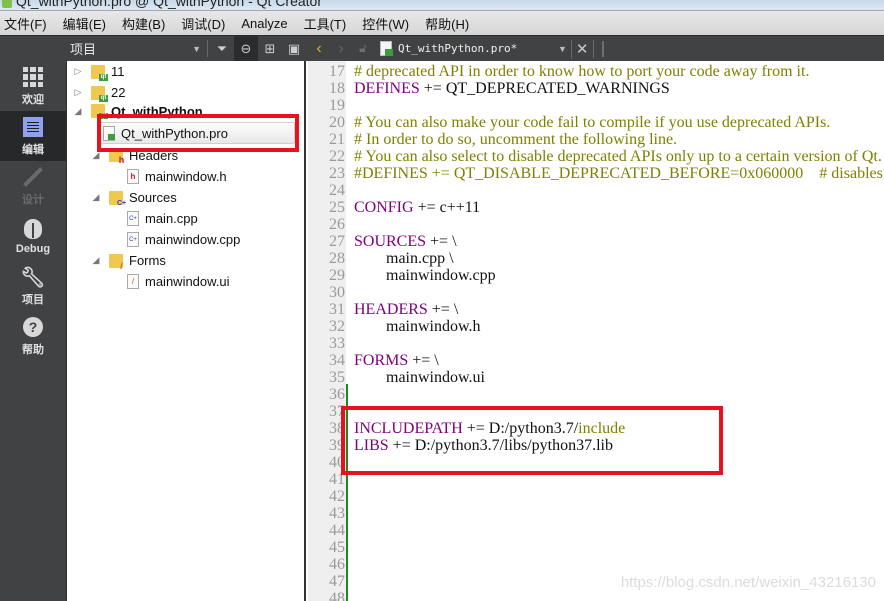 The width and height of the screenshot is (884, 601). Describe the element at coordinates (134, 197) in the screenshot. I see `tree-item-folder: ◢ C+ Sources` at that location.